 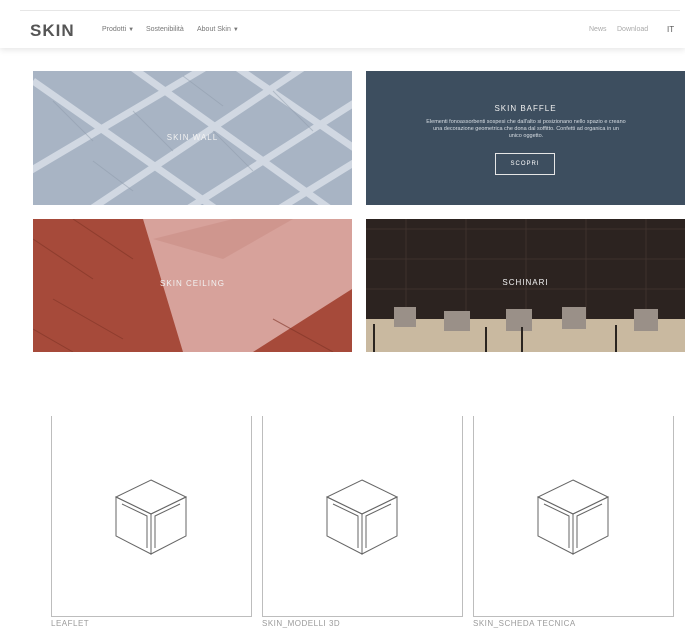 What do you see at coordinates (114, 29) in the screenshot?
I see `nav-item-label: Prodotti` at bounding box center [114, 29].